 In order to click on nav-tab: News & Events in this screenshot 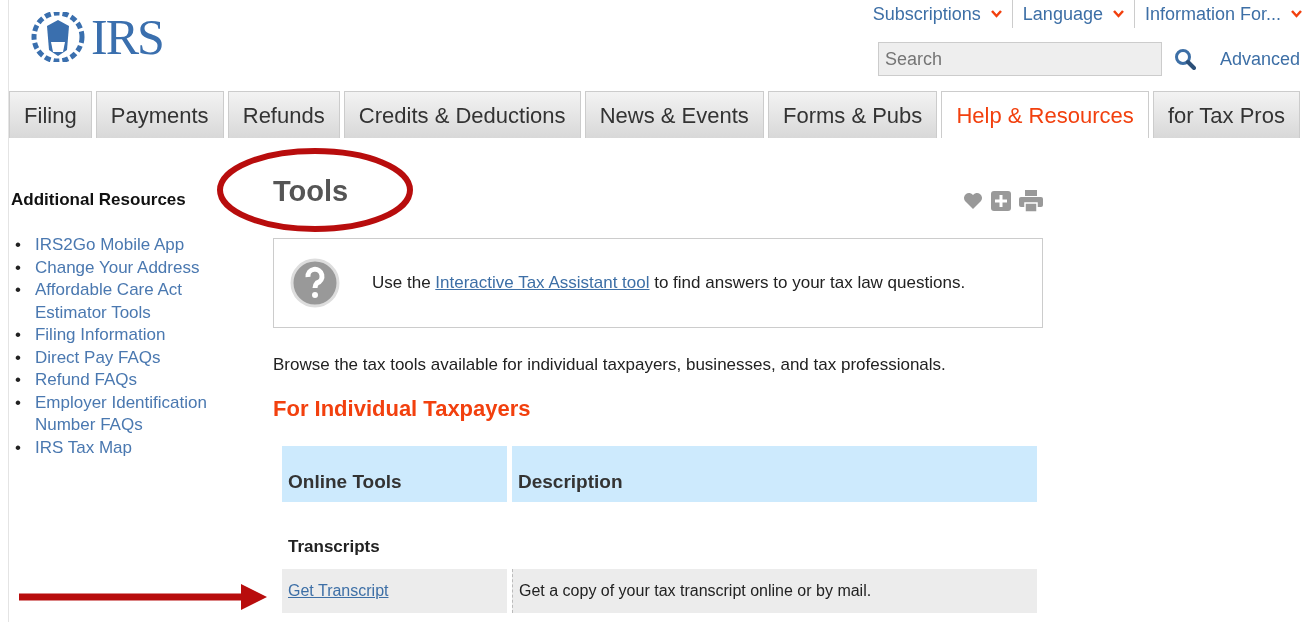, I will do `click(674, 114)`.